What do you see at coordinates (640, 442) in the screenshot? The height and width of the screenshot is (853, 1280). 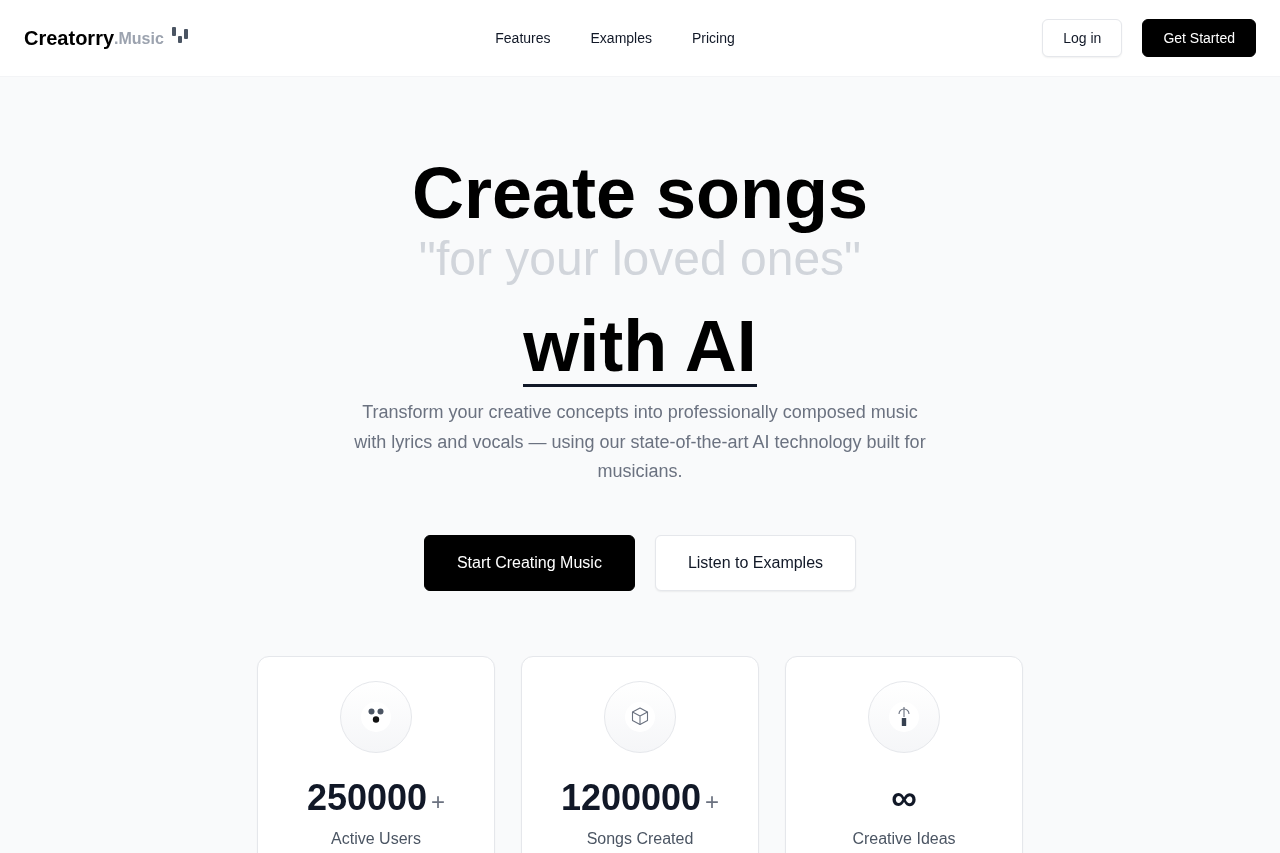 I see `hero-description: Transform your creative concepts into professionally composed music with lyrics and vocals — using our state-of-the-art AI technology built for musicians.` at bounding box center [640, 442].